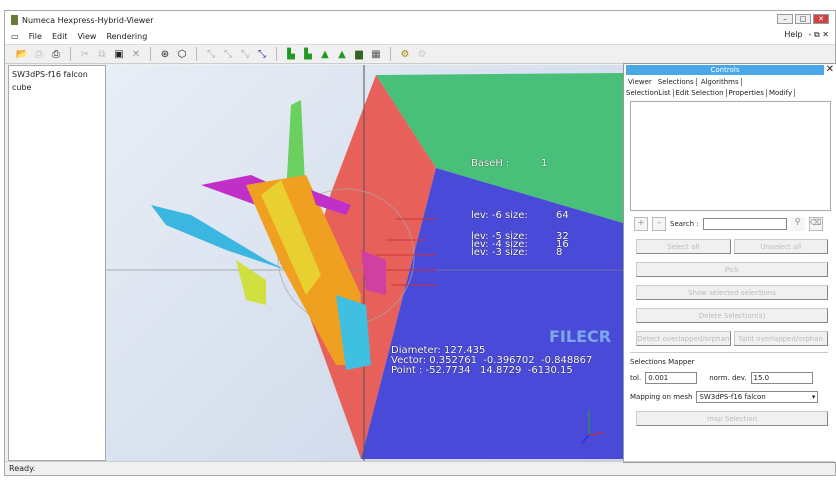 This screenshot has width=836, height=484. I want to click on object-tree: SW3dPS-f16 falcon cube, so click(57, 263).